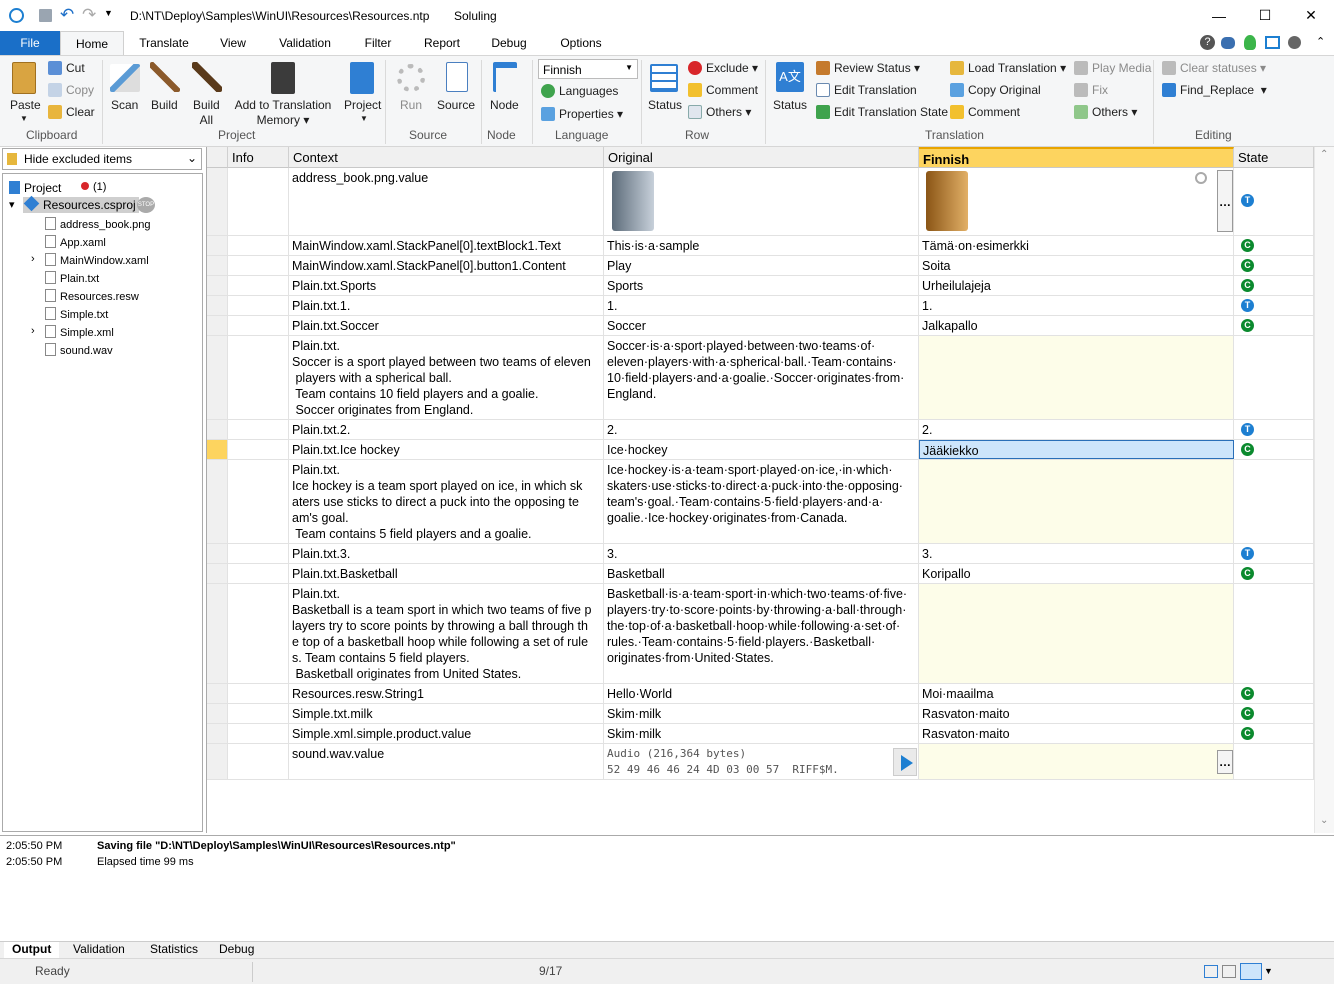 This screenshot has height=984, width=1334. What do you see at coordinates (1274, 157) in the screenshot?
I see `header-state: State` at bounding box center [1274, 157].